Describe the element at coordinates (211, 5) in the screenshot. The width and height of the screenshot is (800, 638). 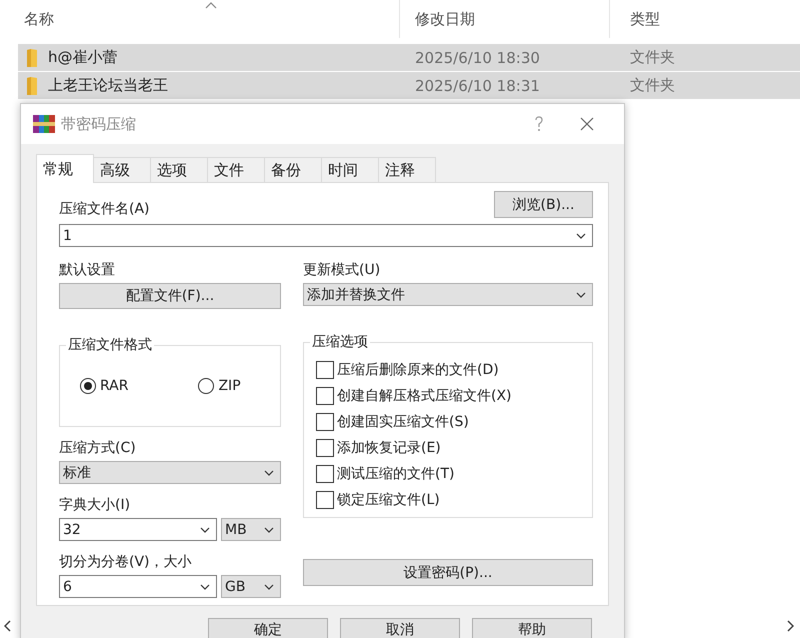
I see `sort-caret-icon` at that location.